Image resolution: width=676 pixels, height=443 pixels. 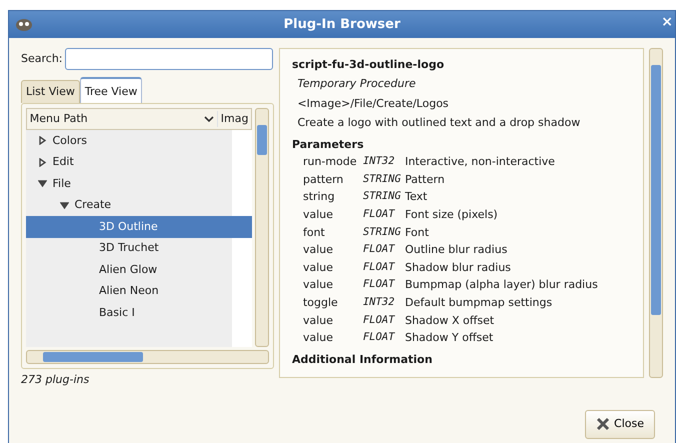 I want to click on app-icon, so click(x=24, y=24).